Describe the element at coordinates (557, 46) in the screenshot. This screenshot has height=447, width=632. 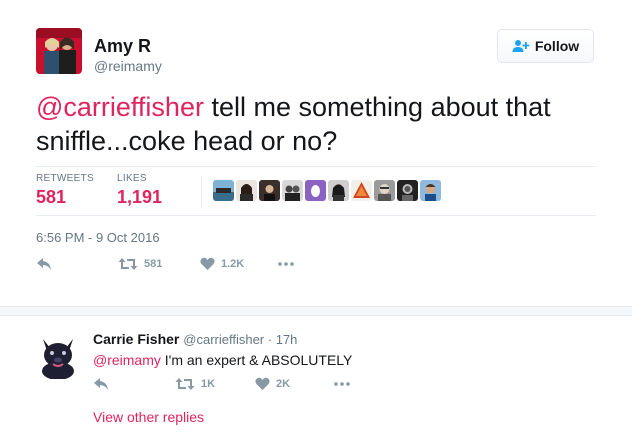
I see `follow-label: Follow` at that location.